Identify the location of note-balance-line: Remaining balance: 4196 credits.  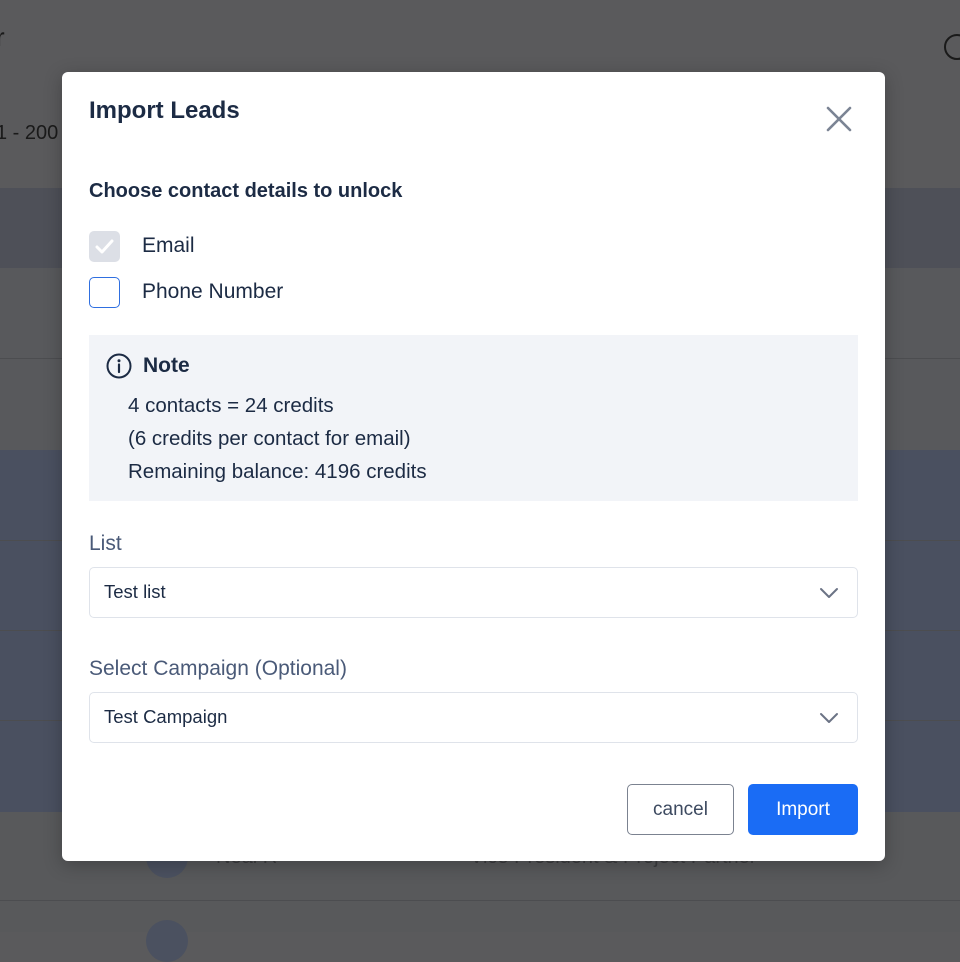
(277, 471).